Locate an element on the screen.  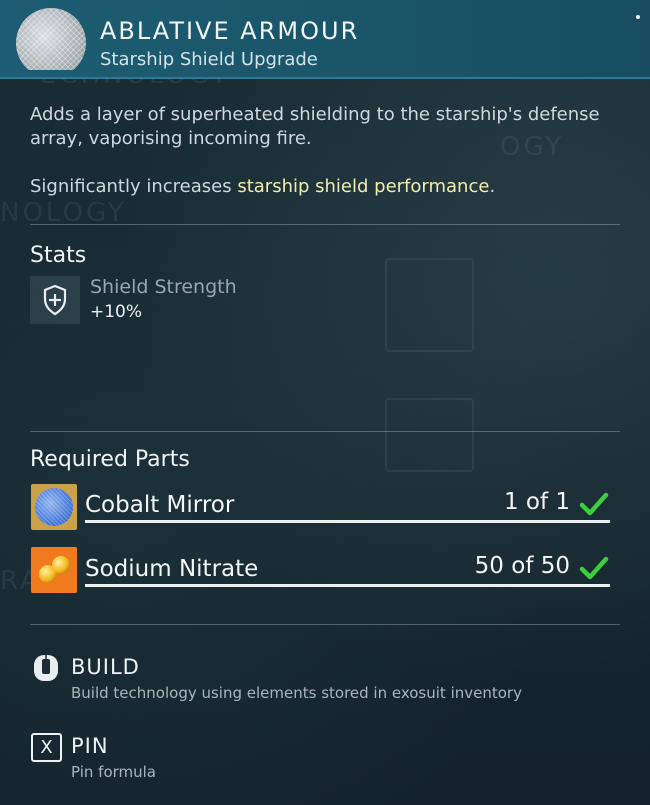
sodium-nitrate-icon is located at coordinates (54, 570).